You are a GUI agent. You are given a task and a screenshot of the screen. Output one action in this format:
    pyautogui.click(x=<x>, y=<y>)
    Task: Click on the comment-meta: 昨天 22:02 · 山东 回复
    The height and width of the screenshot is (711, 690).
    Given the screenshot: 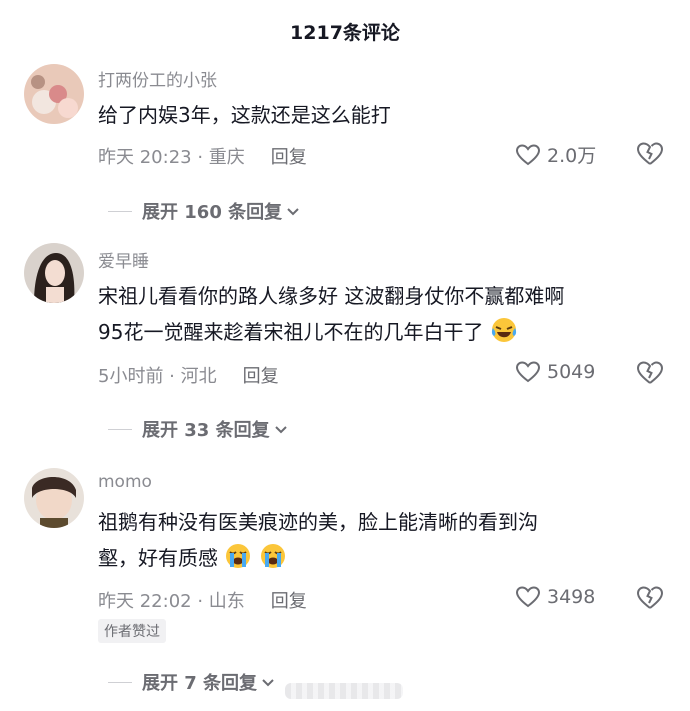 What is the action you would take?
    pyautogui.click(x=202, y=600)
    